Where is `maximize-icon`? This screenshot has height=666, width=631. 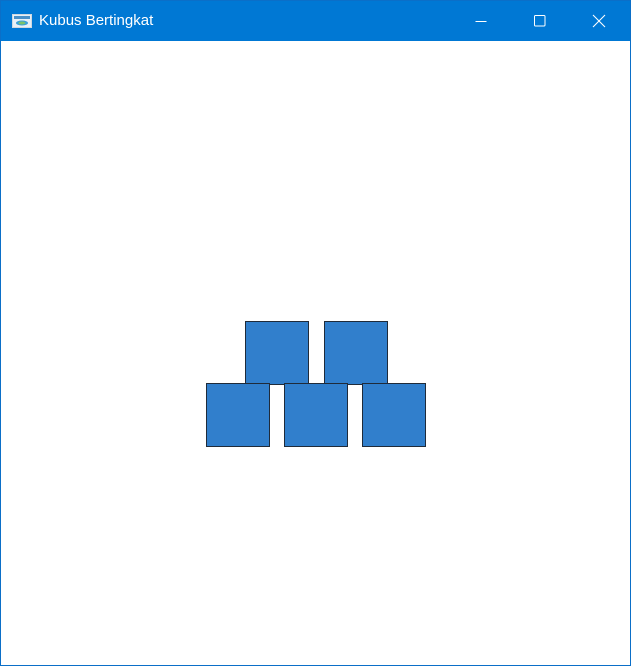
maximize-icon is located at coordinates (540, 21).